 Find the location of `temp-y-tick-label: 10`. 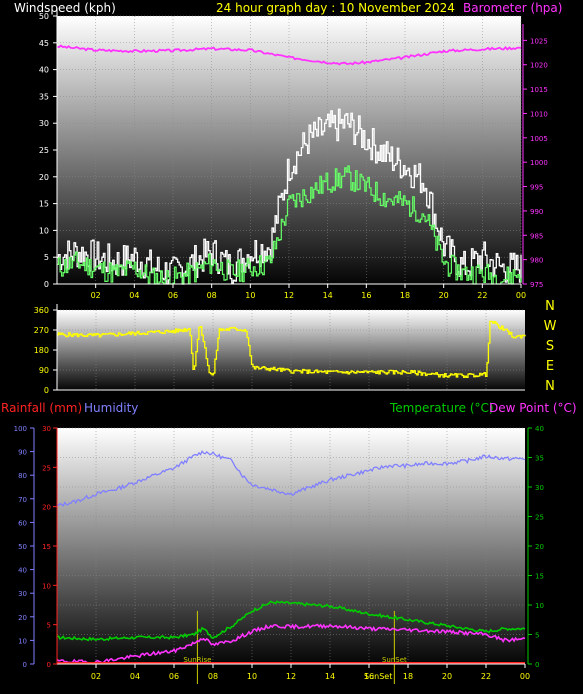

temp-y-tick-label: 10 is located at coordinates (539, 606).